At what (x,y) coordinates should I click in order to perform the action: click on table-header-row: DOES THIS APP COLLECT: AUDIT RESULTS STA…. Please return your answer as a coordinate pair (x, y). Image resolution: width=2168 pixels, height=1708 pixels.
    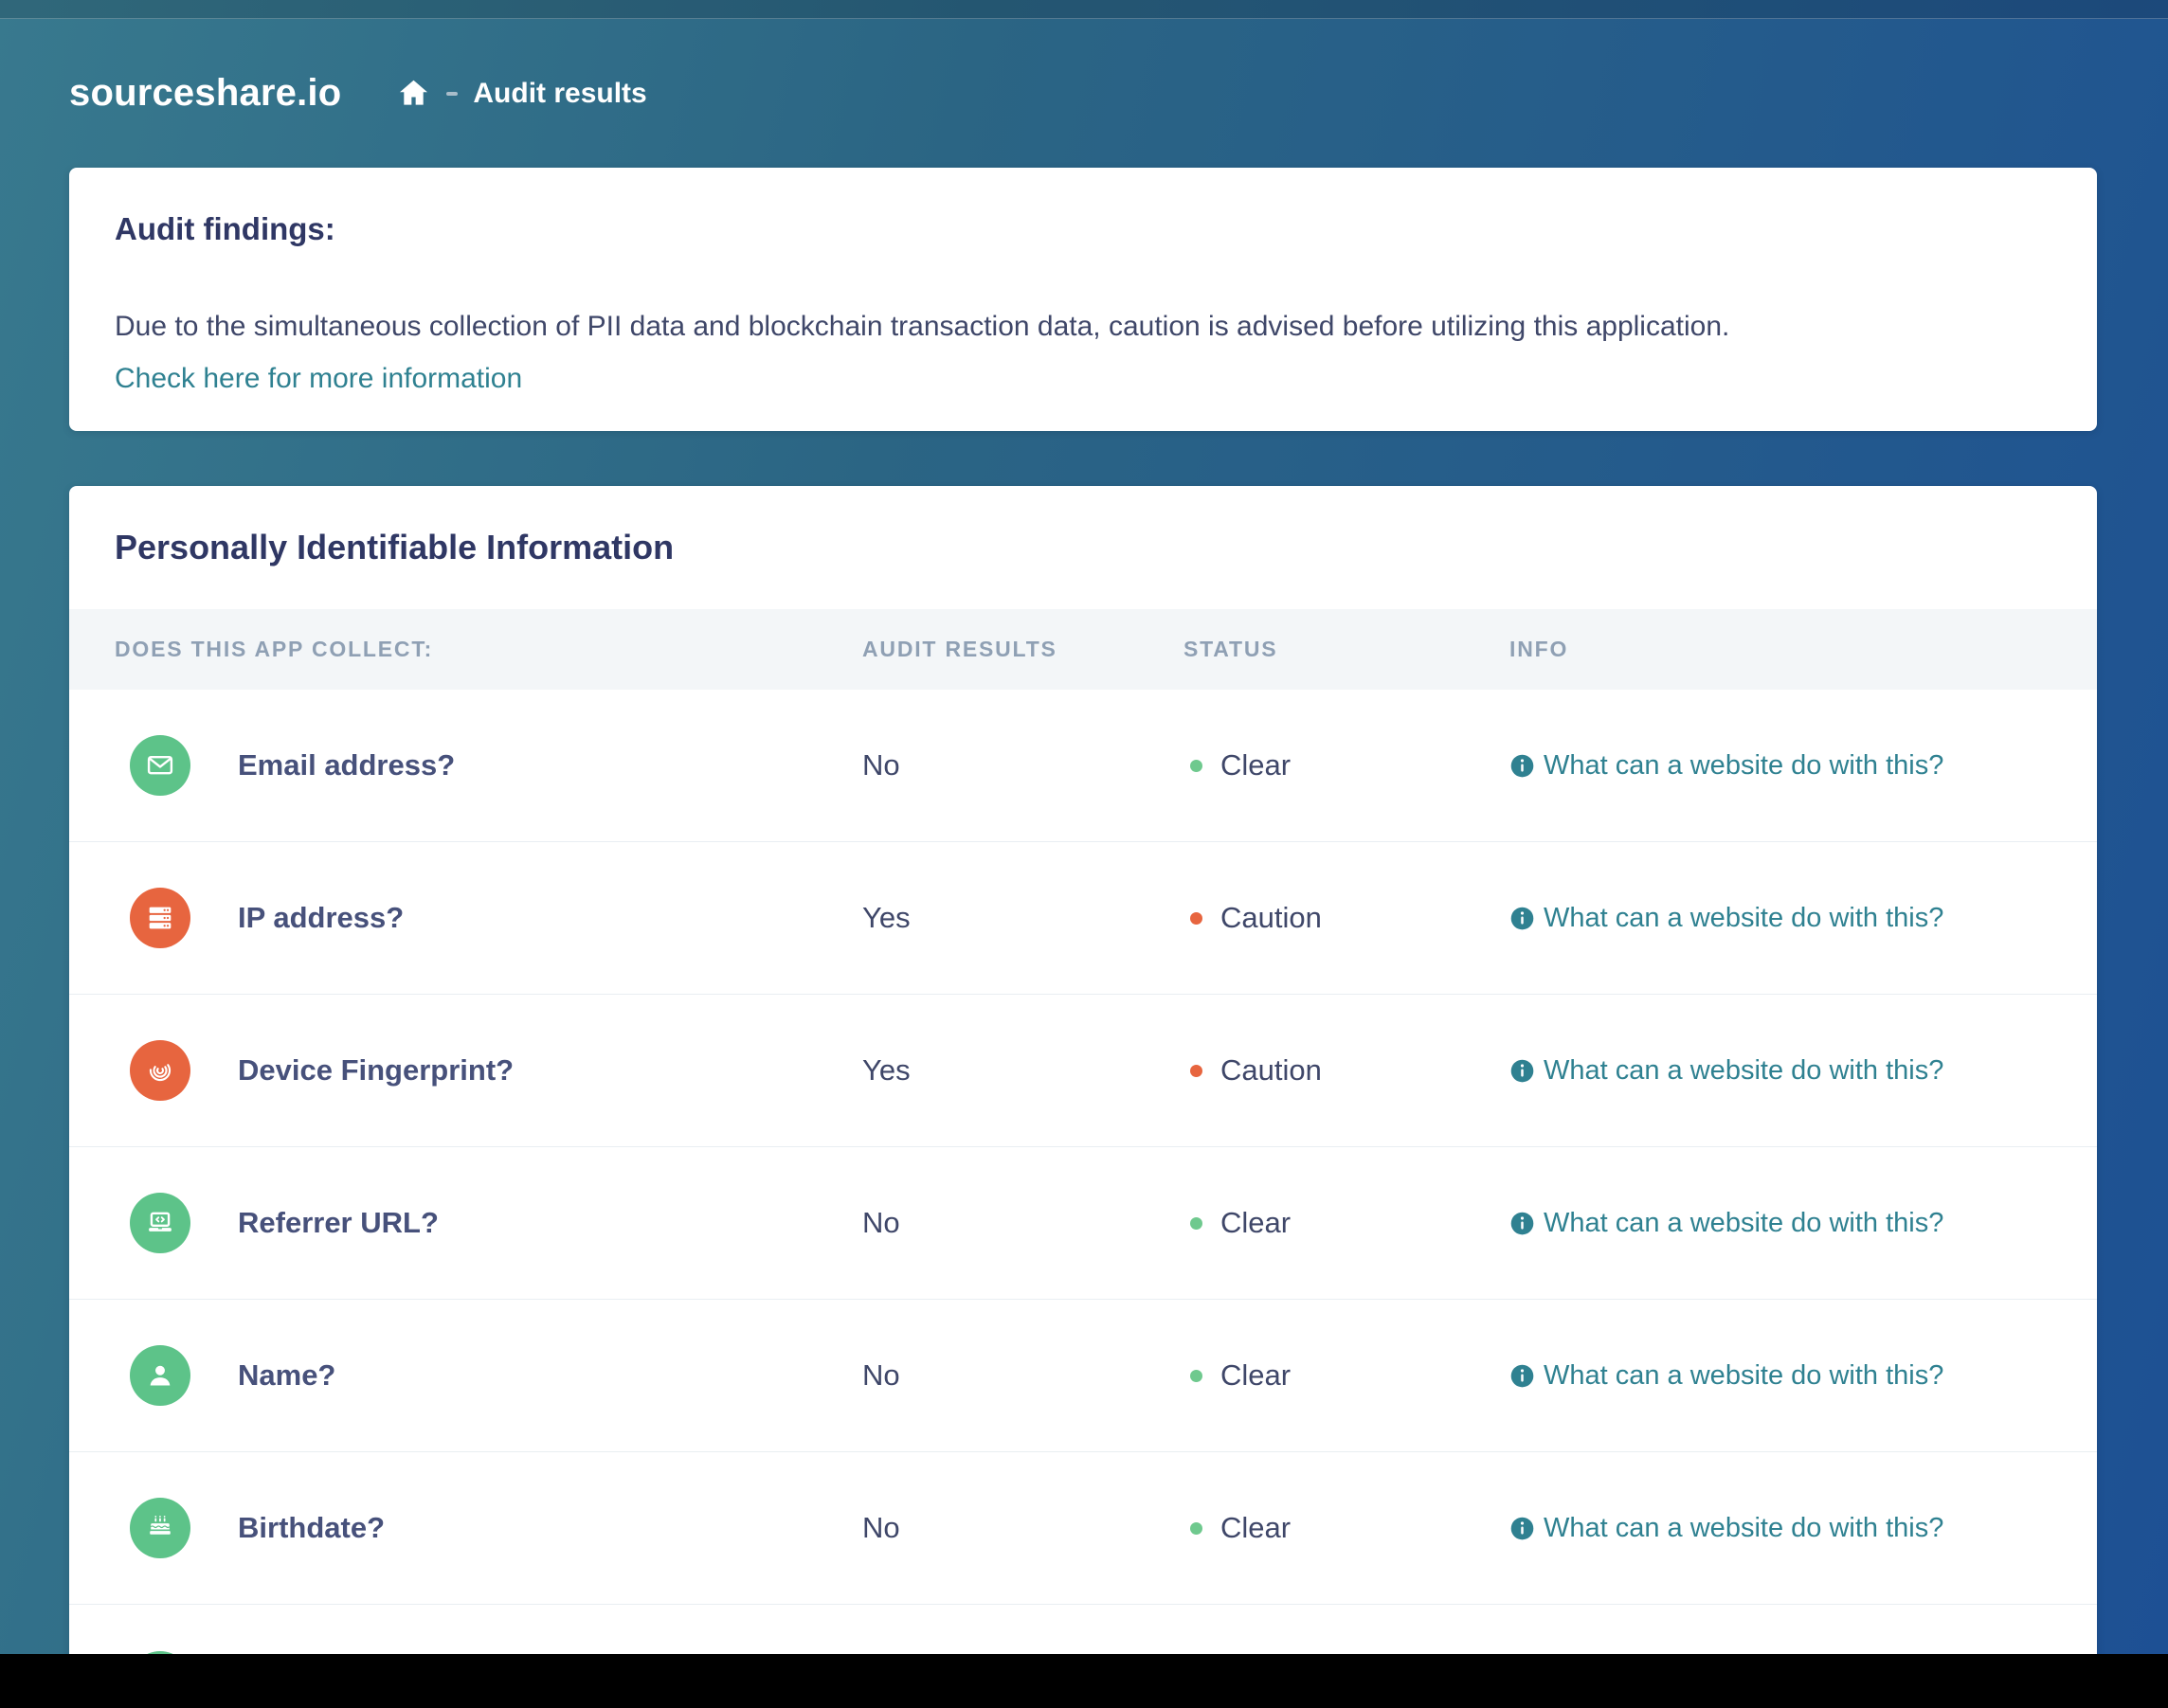
    Looking at the image, I should click on (1083, 650).